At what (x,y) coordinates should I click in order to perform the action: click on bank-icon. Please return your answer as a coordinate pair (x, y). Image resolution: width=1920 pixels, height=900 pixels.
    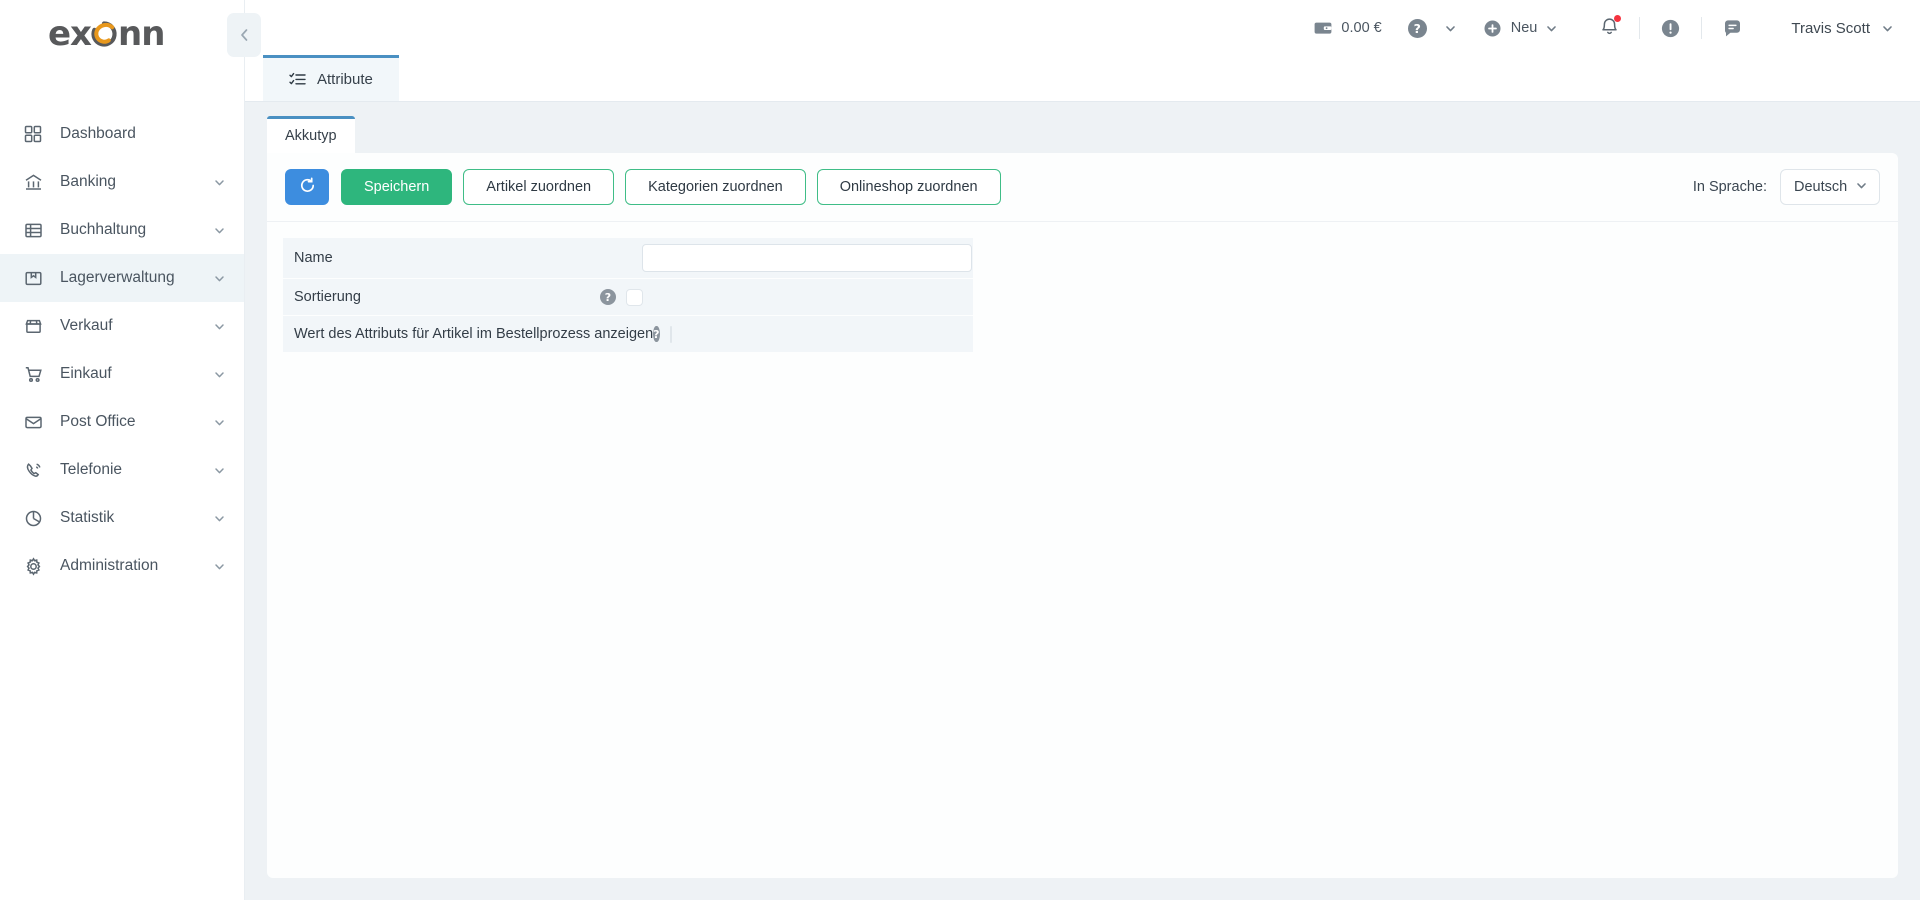
    Looking at the image, I should click on (33, 182).